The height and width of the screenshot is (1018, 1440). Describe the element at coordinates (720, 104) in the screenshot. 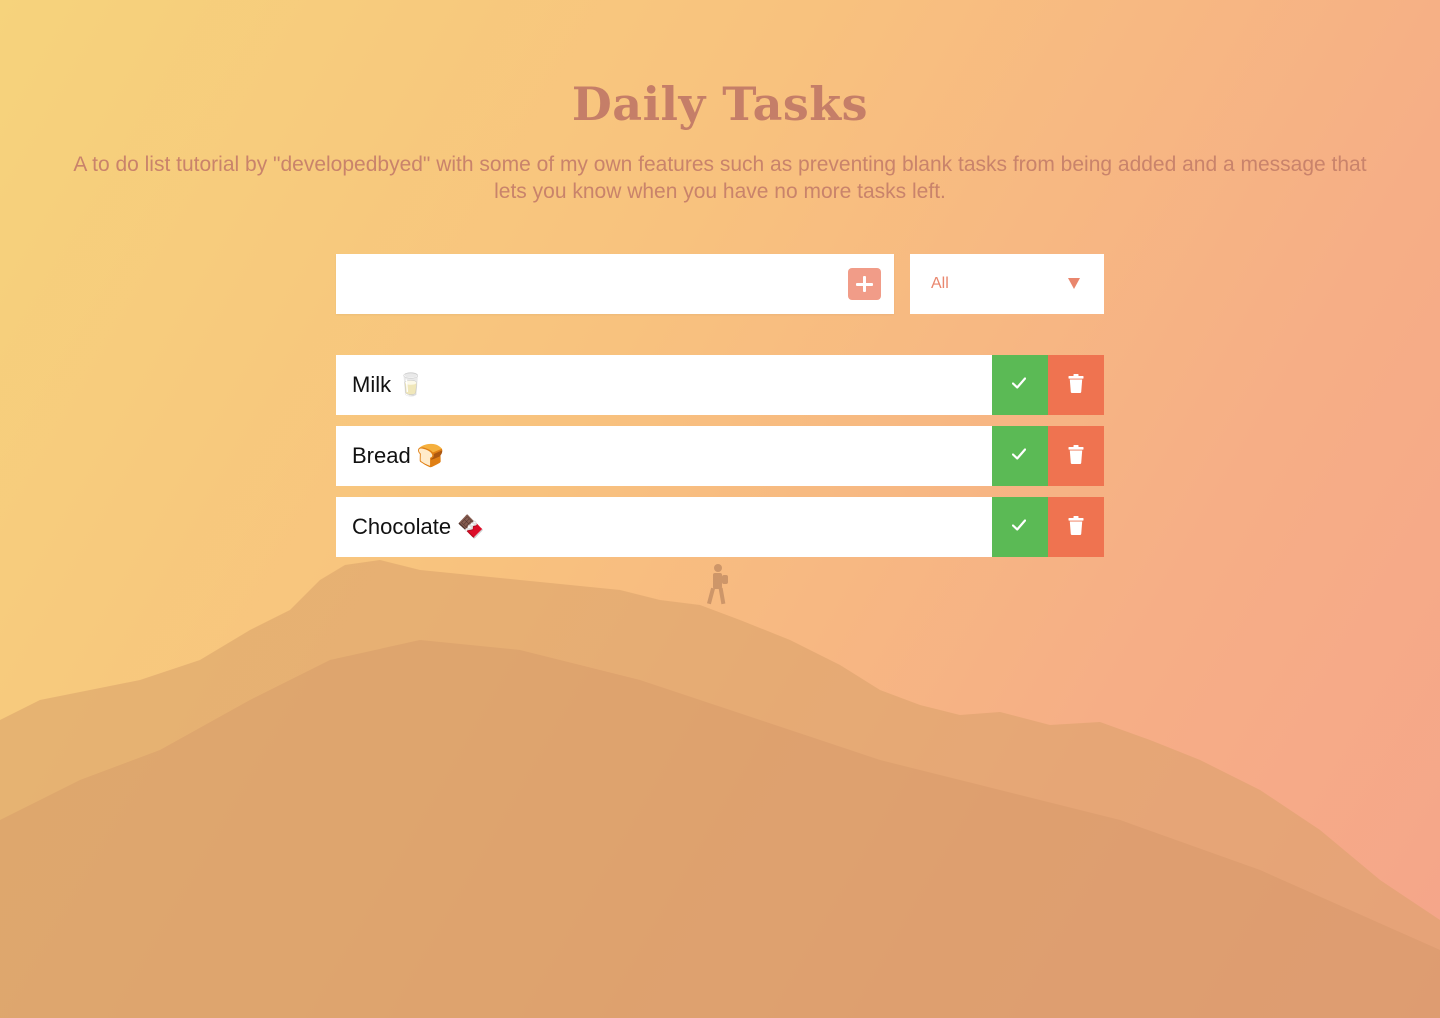

I see `page-title: Daily Tasks` at that location.